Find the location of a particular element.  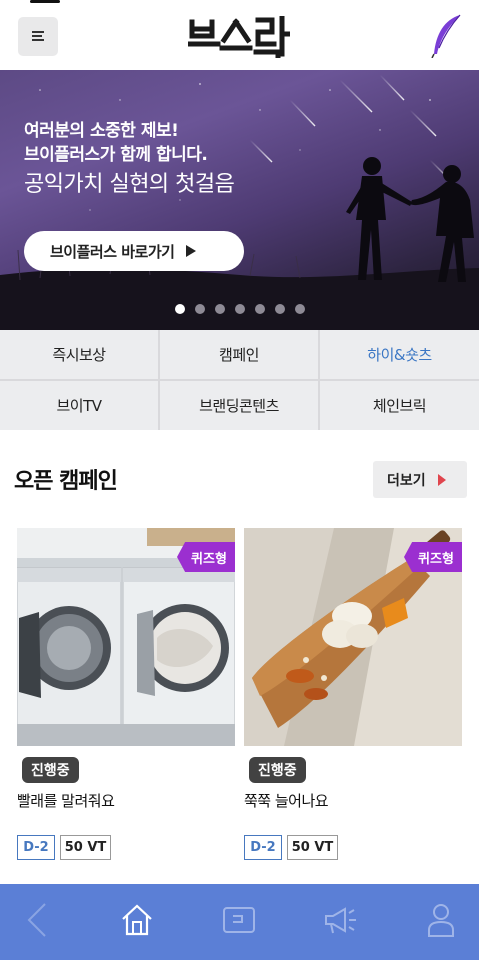

nav-notice is located at coordinates (341, 920).